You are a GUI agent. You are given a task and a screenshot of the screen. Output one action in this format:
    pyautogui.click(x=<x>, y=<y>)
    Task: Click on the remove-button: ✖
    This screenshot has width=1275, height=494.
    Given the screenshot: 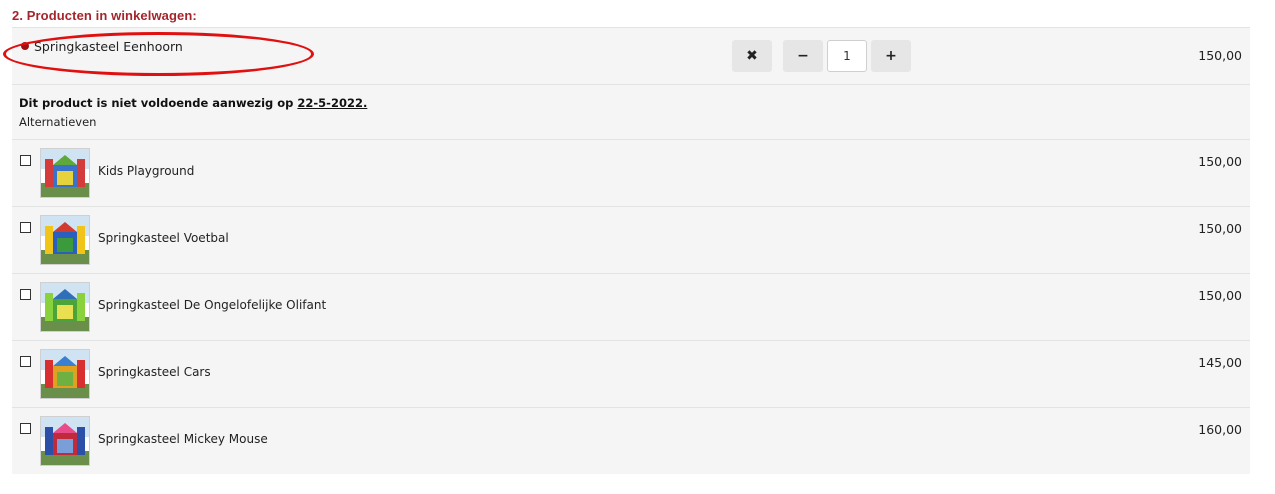 What is the action you would take?
    pyautogui.click(x=752, y=56)
    